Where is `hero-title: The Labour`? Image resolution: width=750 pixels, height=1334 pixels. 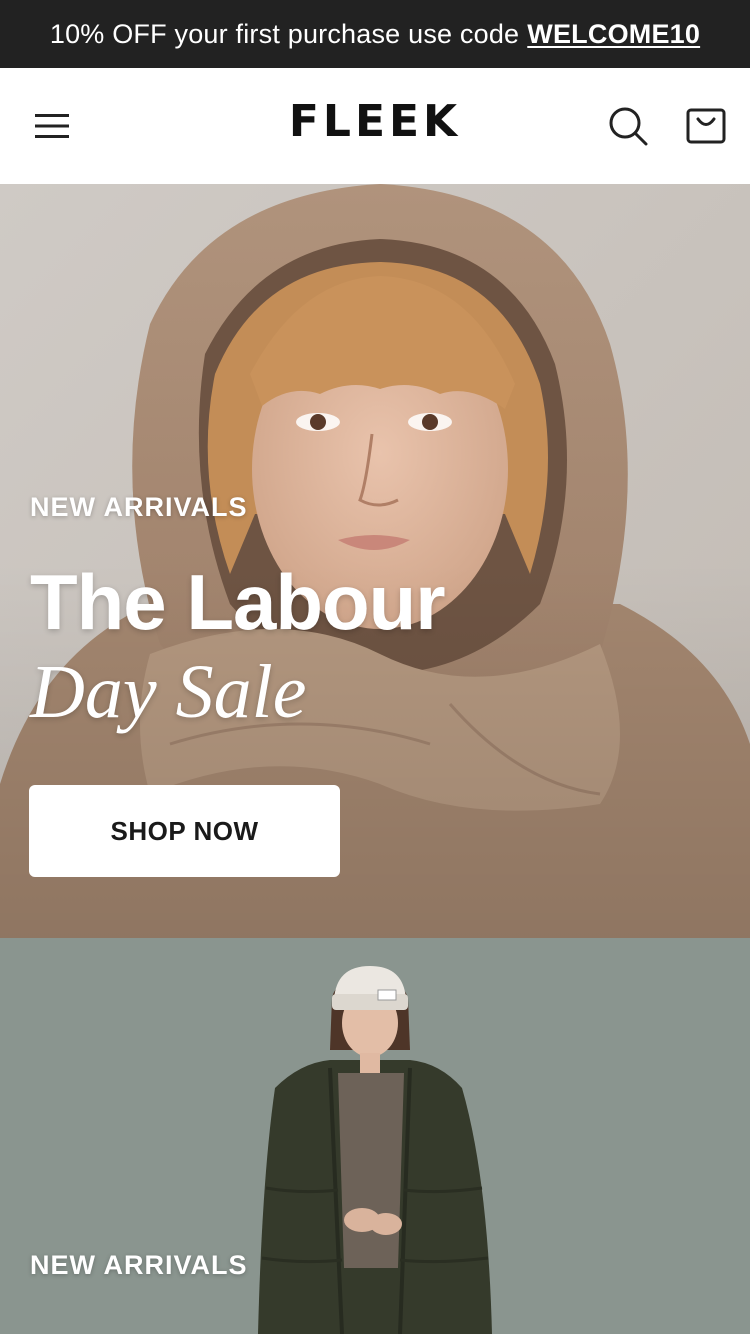 hero-title: The Labour is located at coordinates (238, 602).